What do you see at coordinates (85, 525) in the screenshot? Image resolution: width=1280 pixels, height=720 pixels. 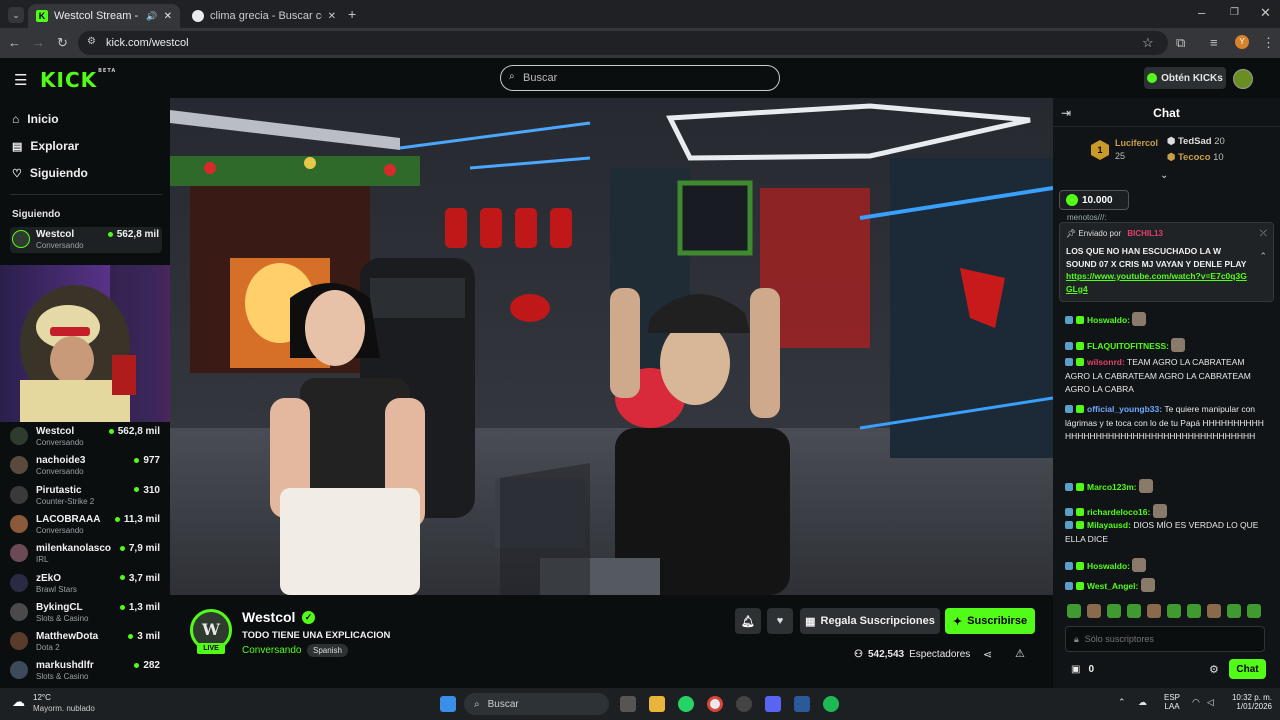 I see `recommended-channel: LACOBRAAA Conversando 11,3 mil` at bounding box center [85, 525].